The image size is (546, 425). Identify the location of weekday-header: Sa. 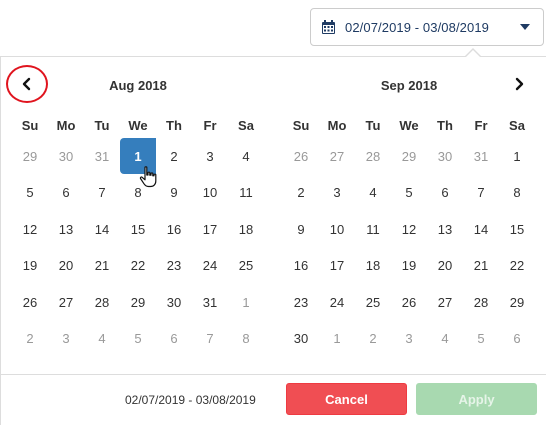
(517, 125).